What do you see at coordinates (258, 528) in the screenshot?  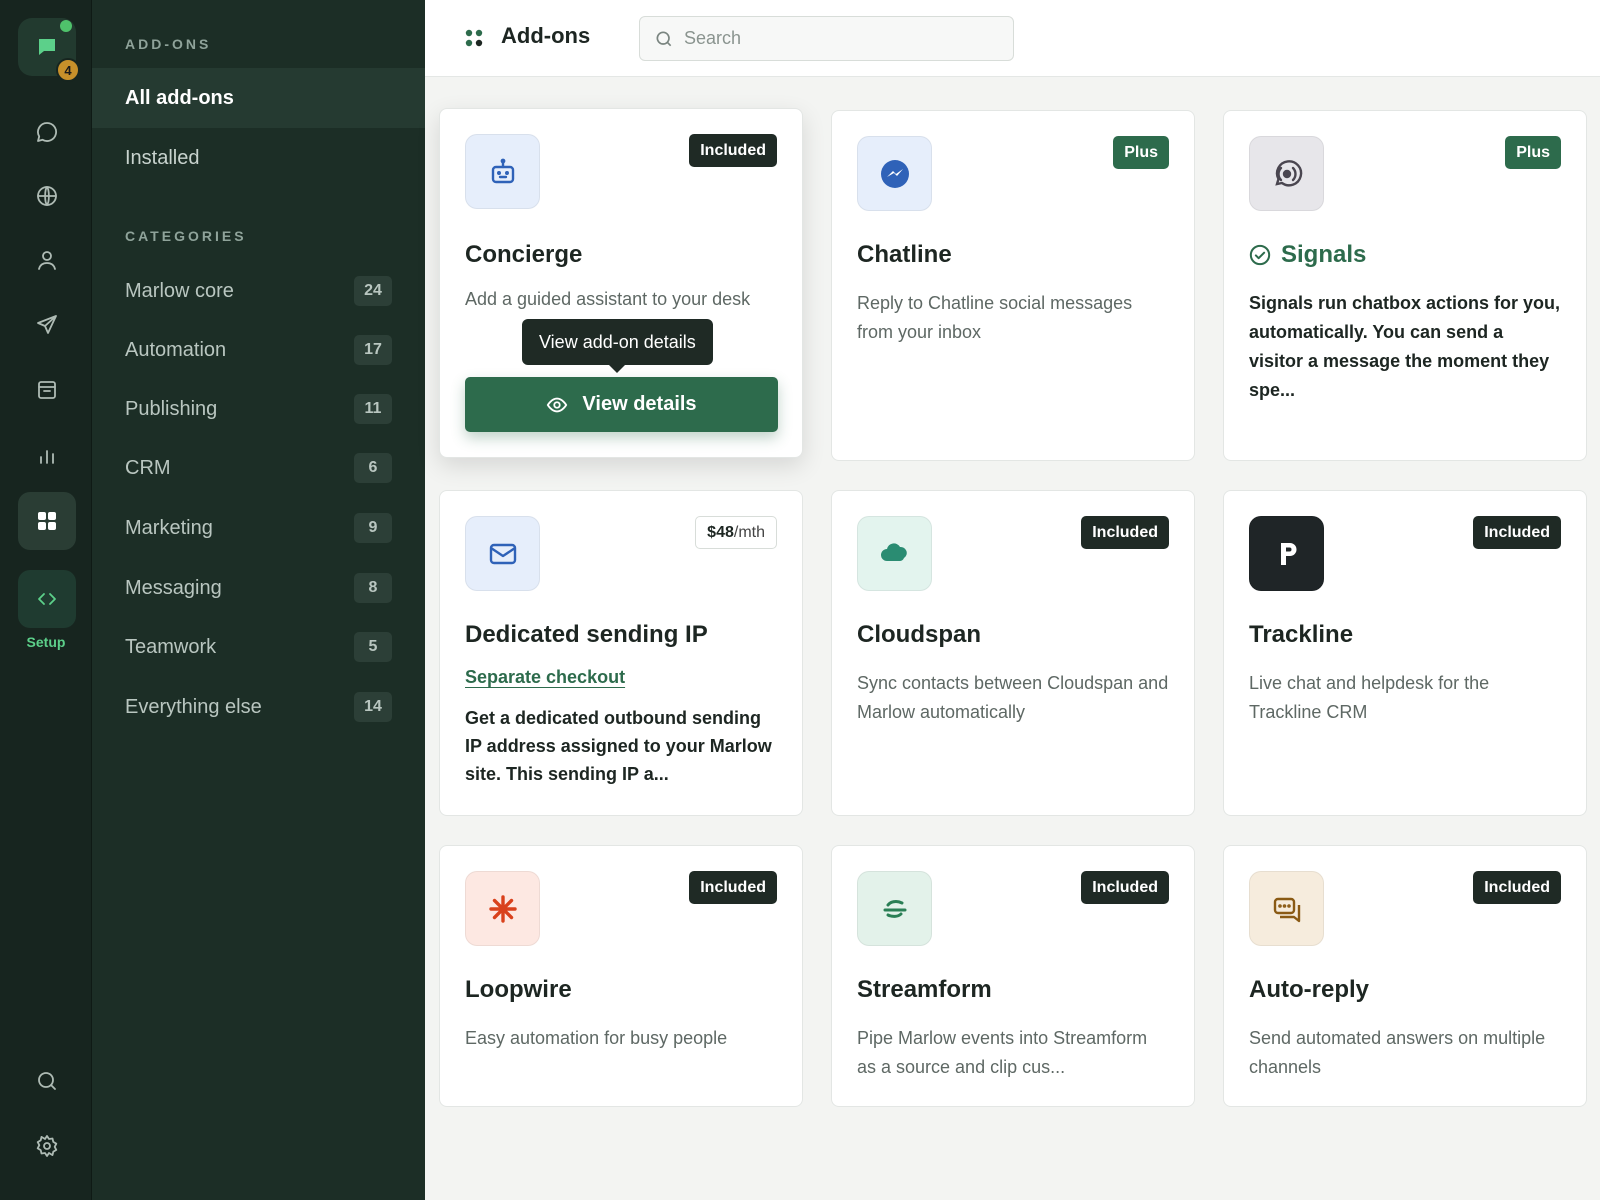 I see `category-item-marketing: Marketing 9` at bounding box center [258, 528].